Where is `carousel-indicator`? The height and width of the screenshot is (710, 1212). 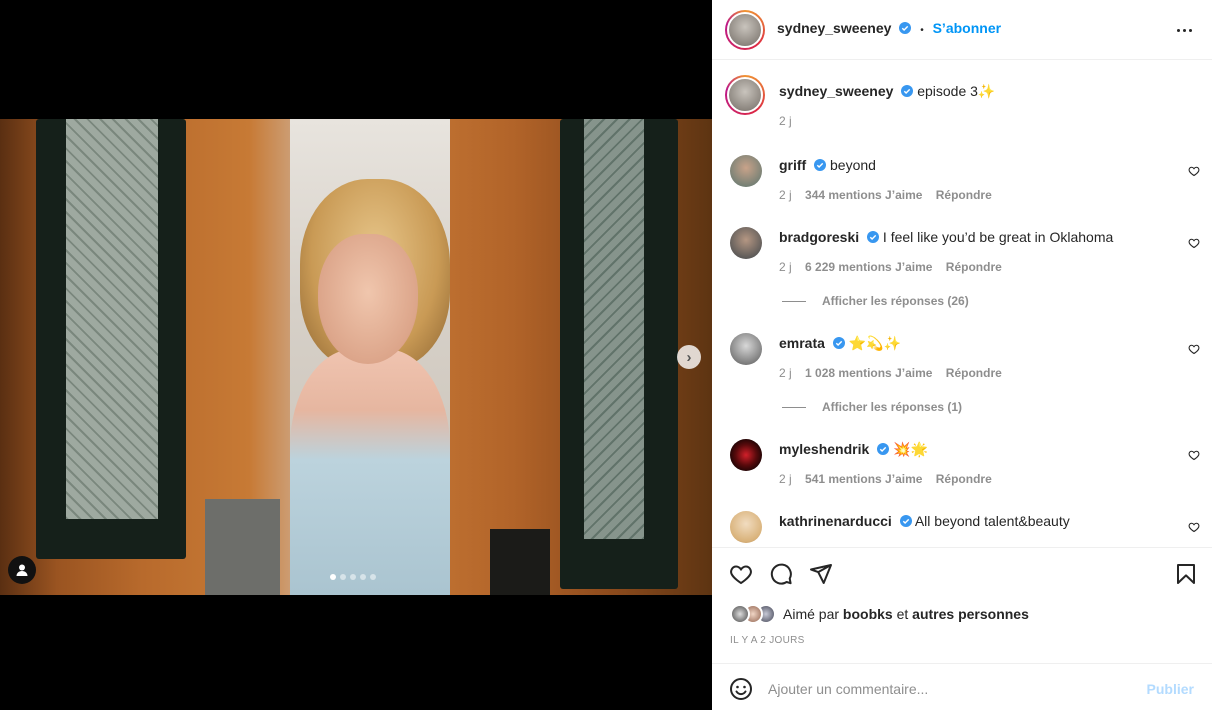 carousel-indicator is located at coordinates (353, 577).